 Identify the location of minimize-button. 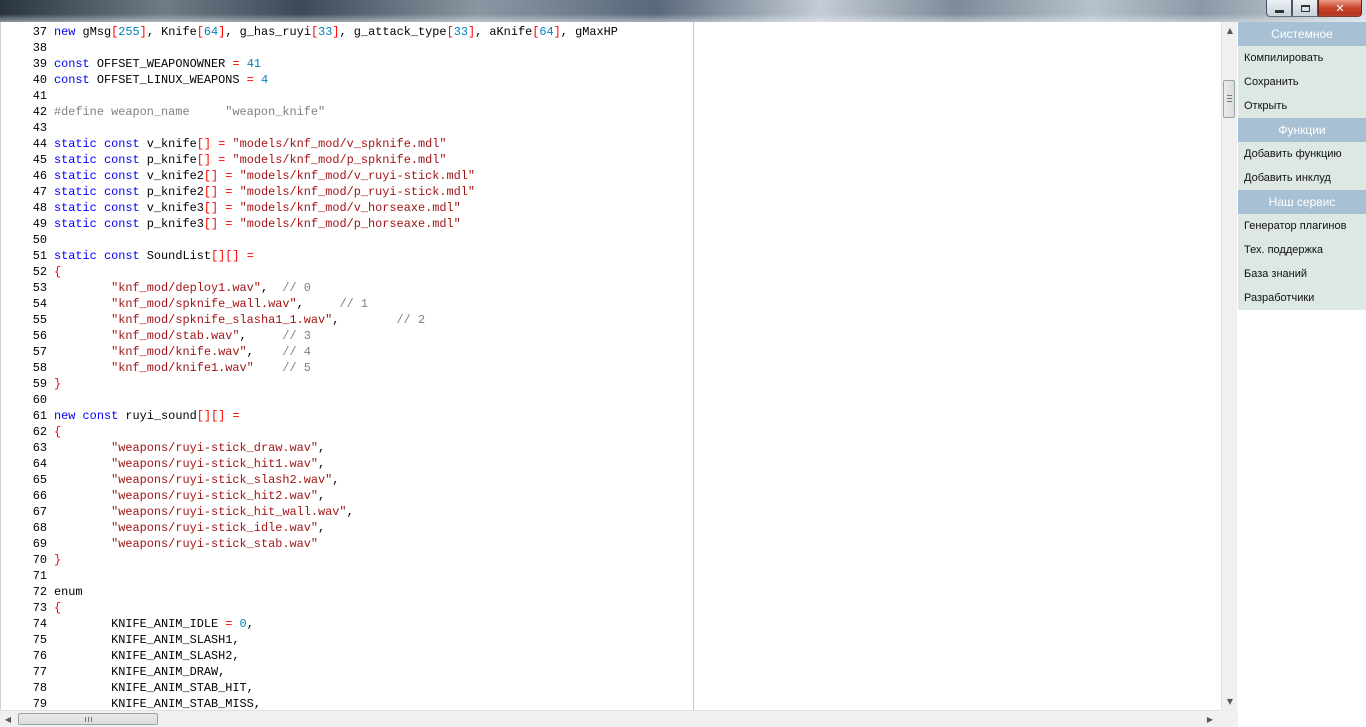
(1279, 8).